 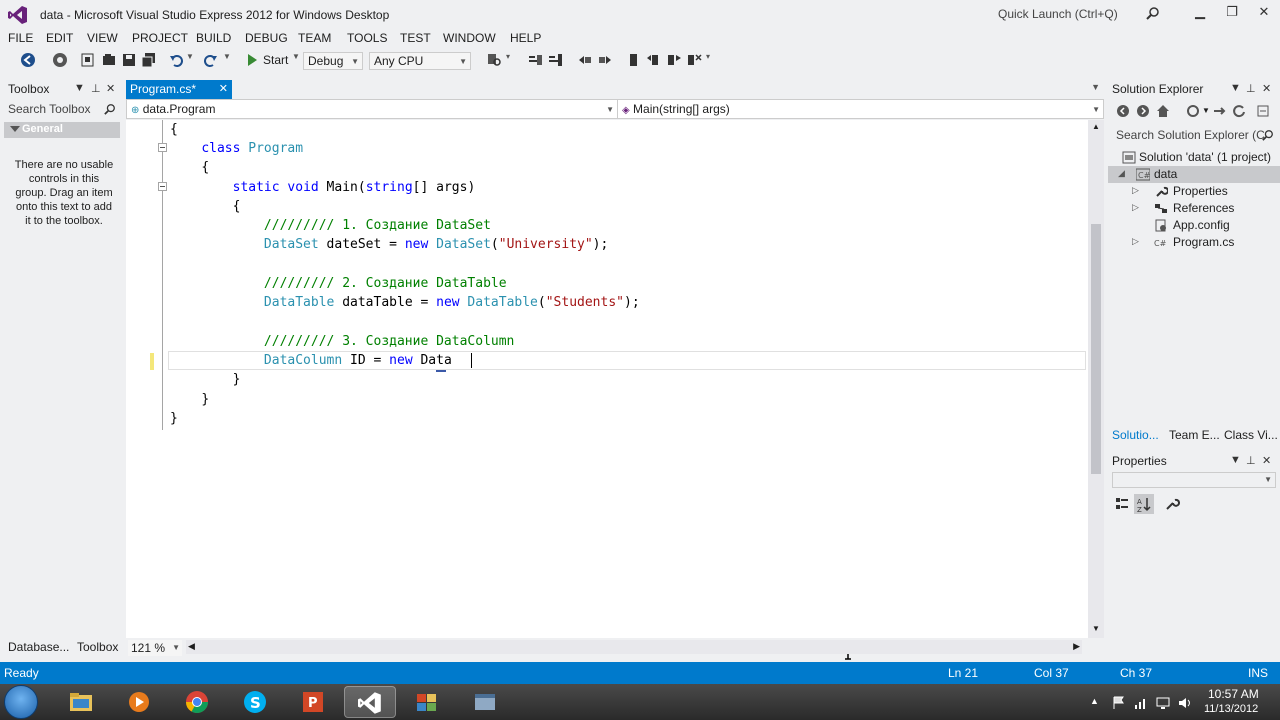 What do you see at coordinates (149, 60) in the screenshot?
I see `save-all-icon` at bounding box center [149, 60].